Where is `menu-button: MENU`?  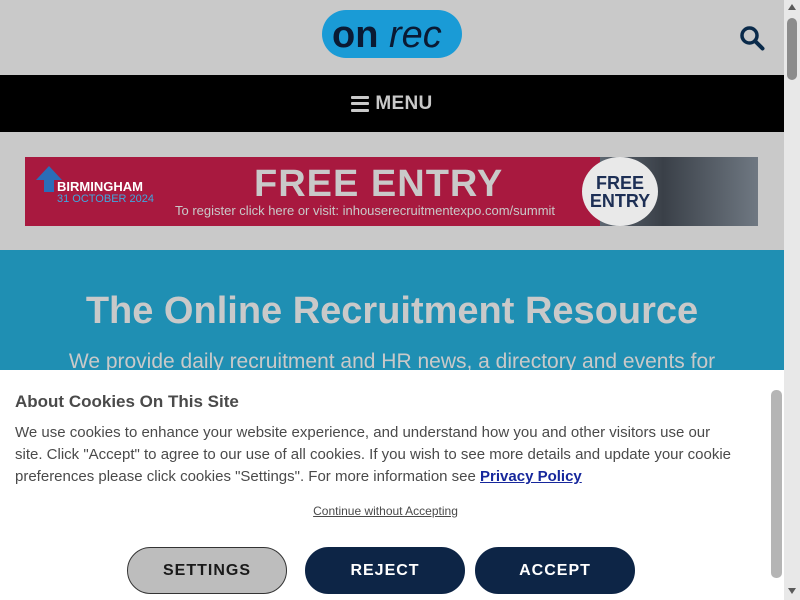 menu-button: MENU is located at coordinates (392, 103).